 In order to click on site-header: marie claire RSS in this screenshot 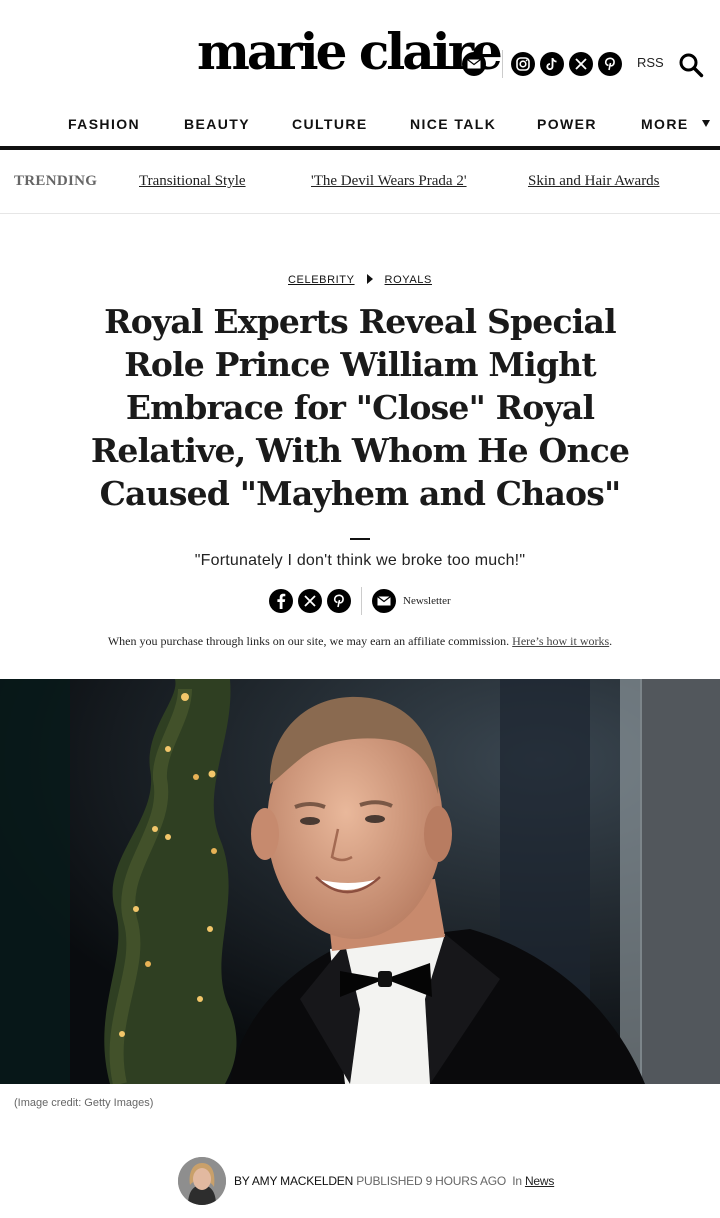, I will do `click(360, 50)`.